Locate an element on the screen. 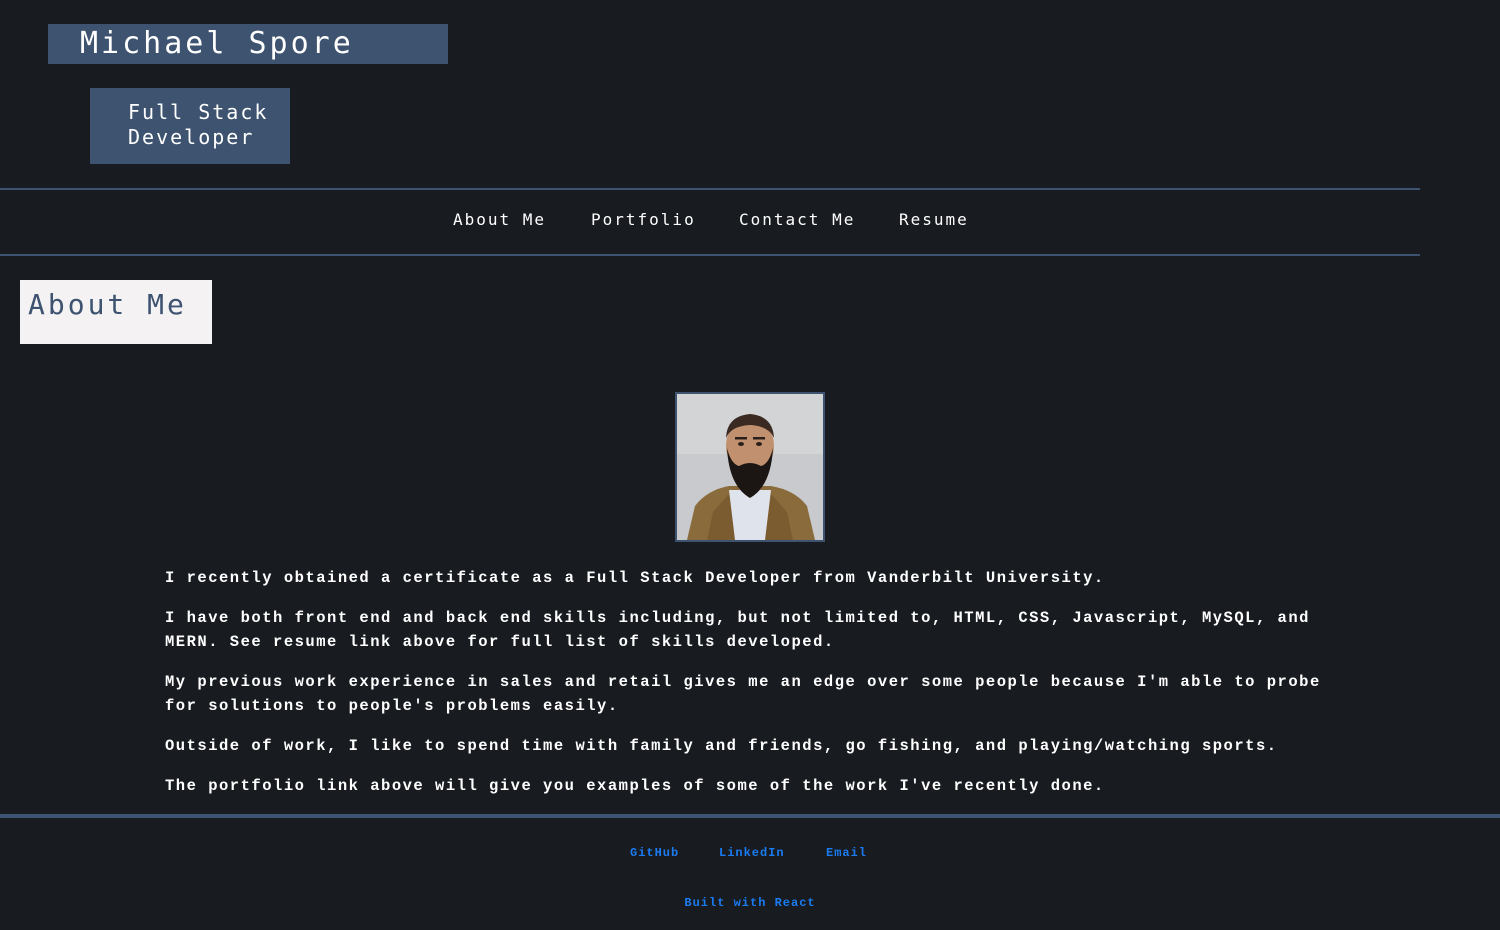  role-line-1: Full Stack is located at coordinates (198, 112).